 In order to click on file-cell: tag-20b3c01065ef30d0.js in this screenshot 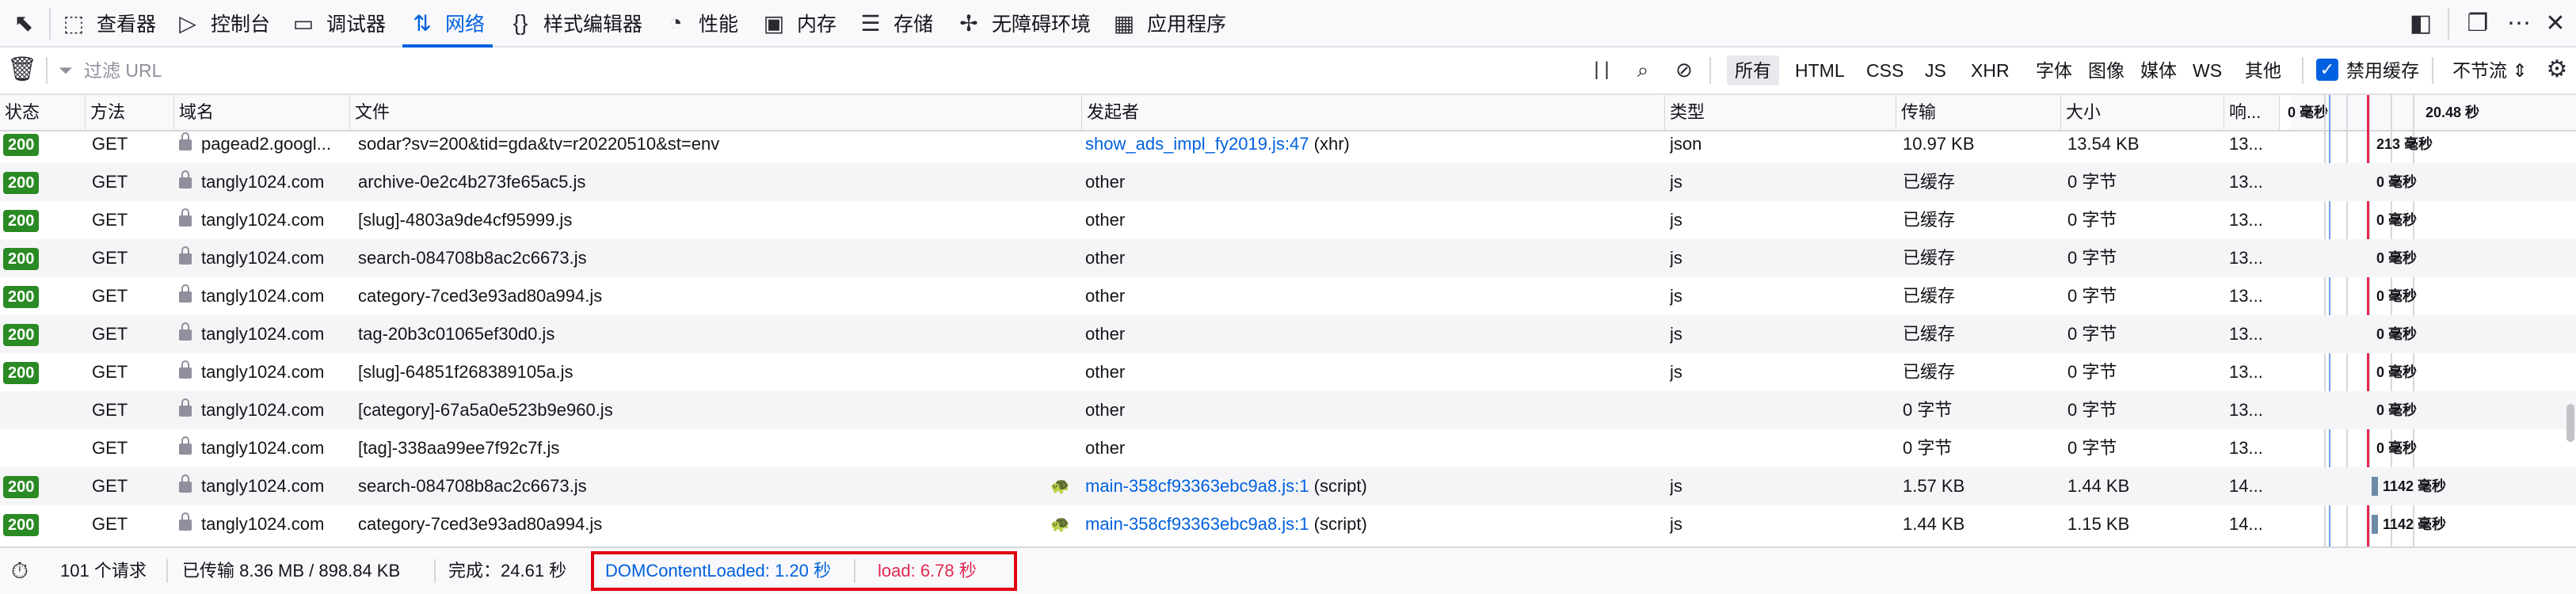, I will do `click(457, 334)`.